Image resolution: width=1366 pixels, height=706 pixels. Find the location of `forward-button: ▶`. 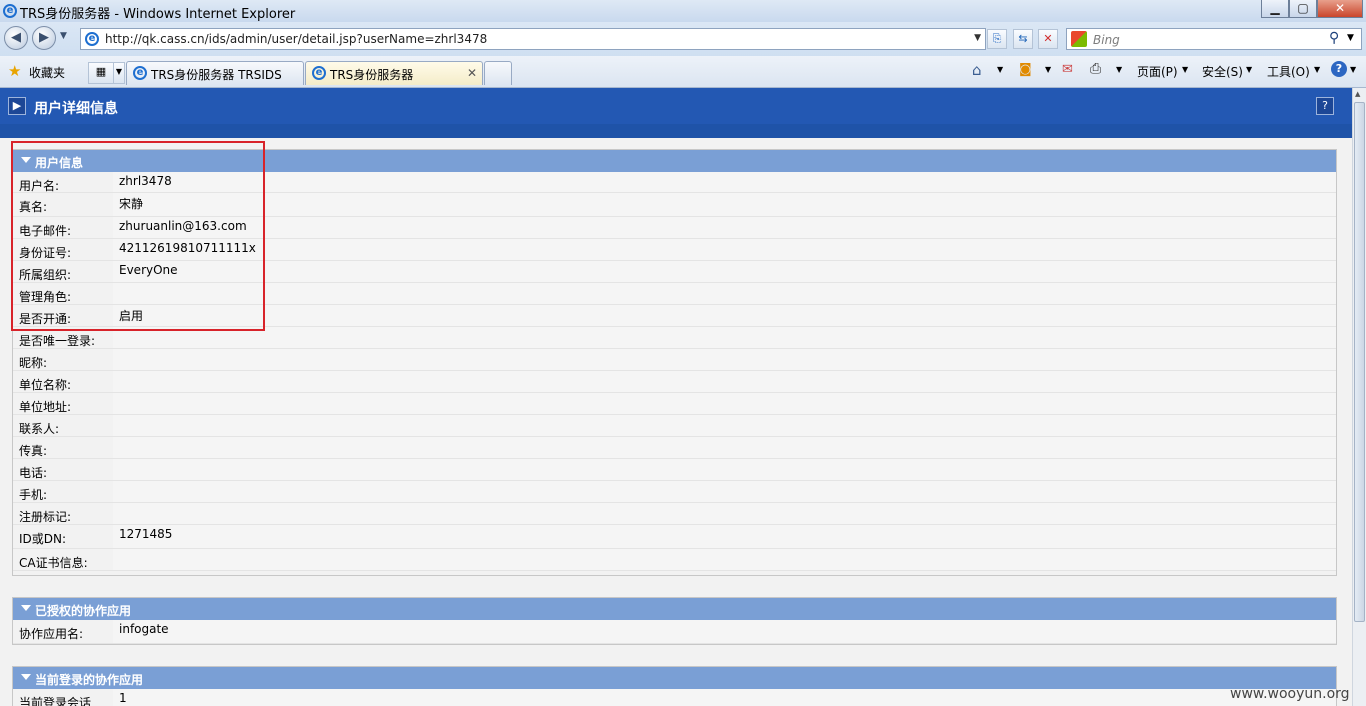

forward-button: ▶ is located at coordinates (44, 38).